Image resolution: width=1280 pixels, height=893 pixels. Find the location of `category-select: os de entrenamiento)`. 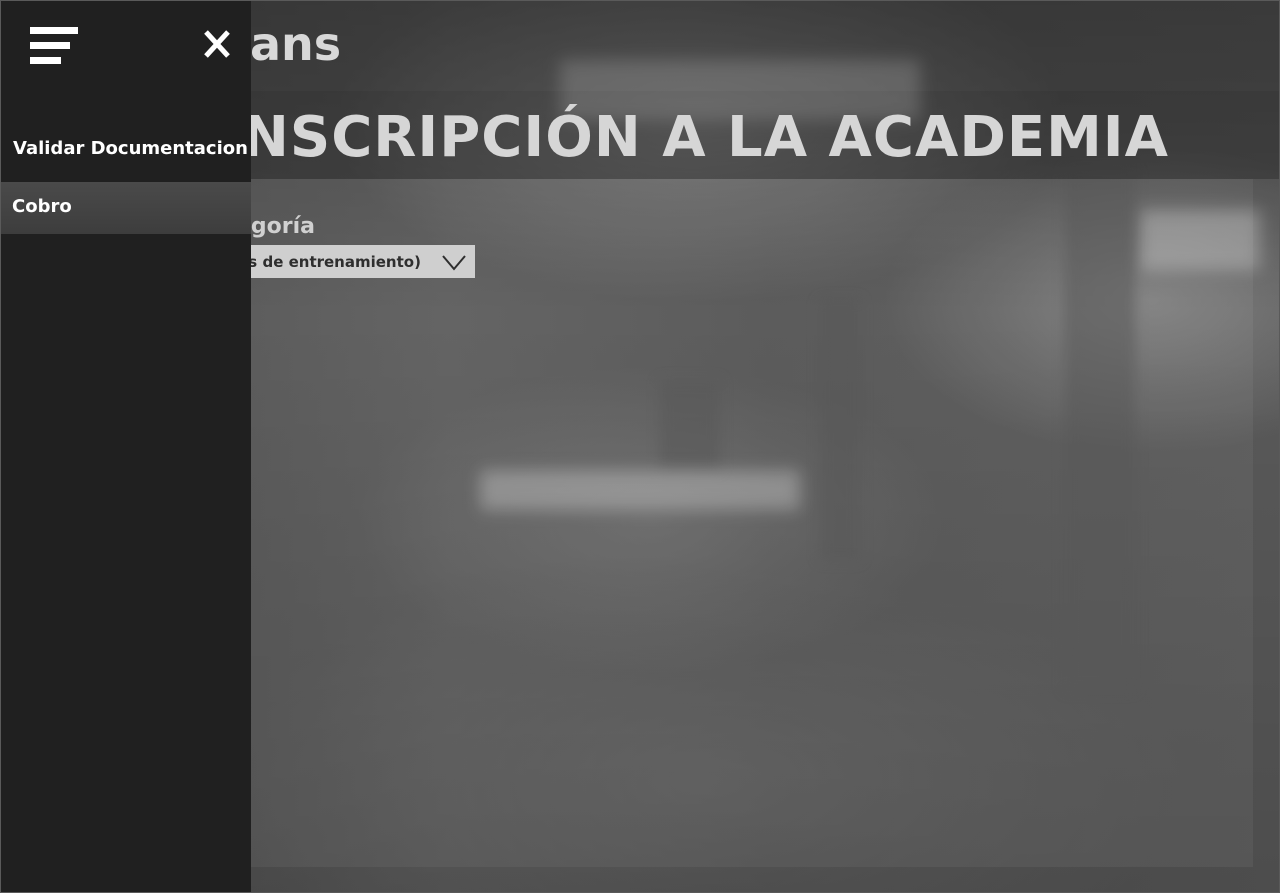

category-select: os de entrenamiento) is located at coordinates (355, 261).